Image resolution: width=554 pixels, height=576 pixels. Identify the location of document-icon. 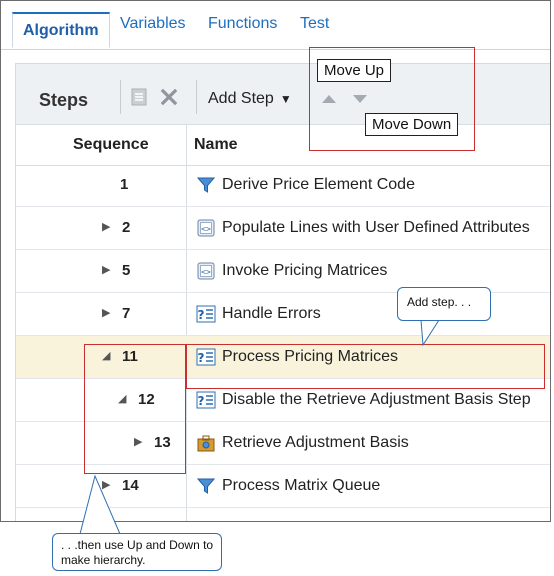
(139, 97).